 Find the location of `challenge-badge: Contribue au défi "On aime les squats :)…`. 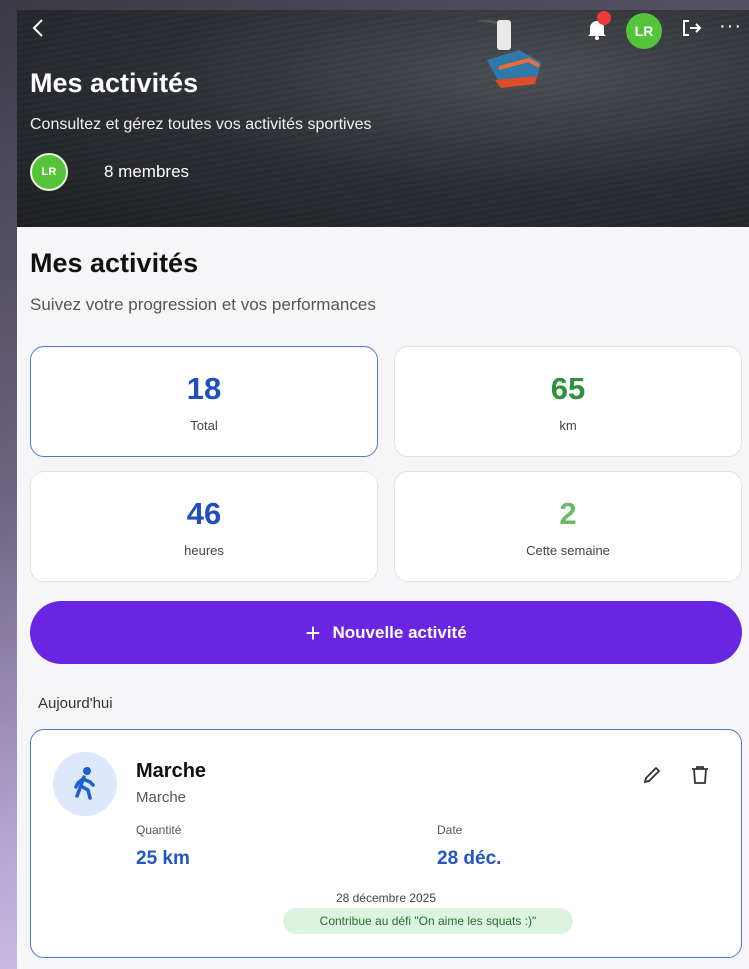

challenge-badge: Contribue au défi "On aime les squats :)… is located at coordinates (428, 921).